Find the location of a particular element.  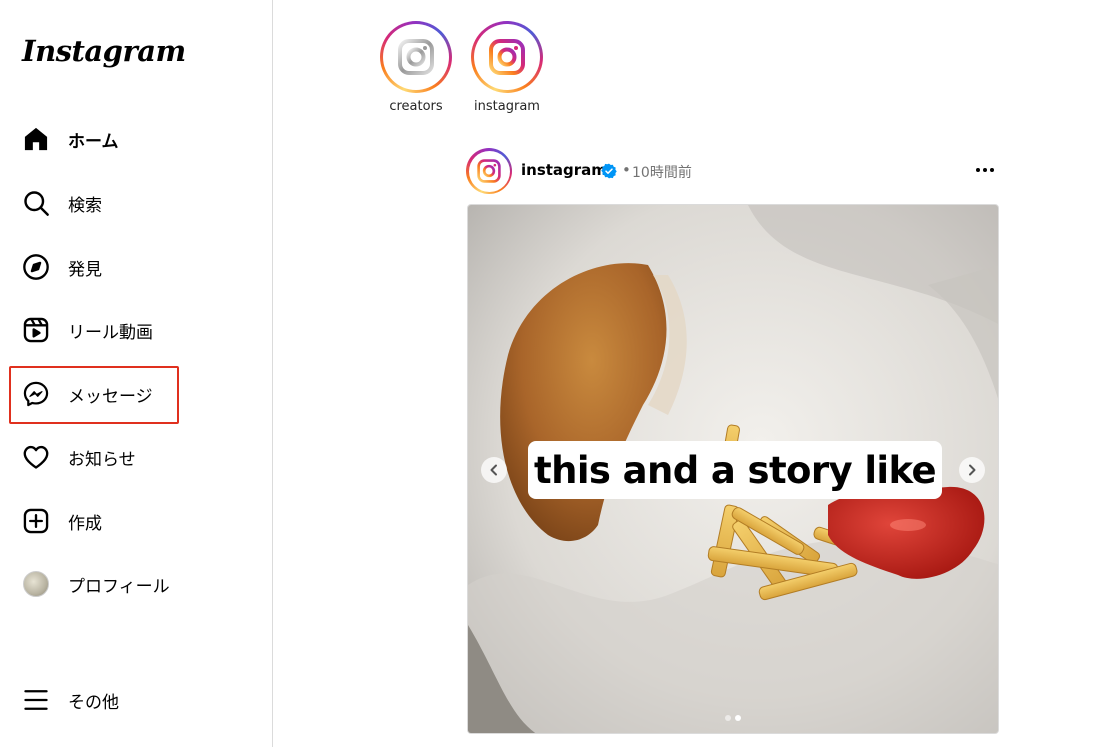

instagram-logo: Instagram is located at coordinates (104, 51).